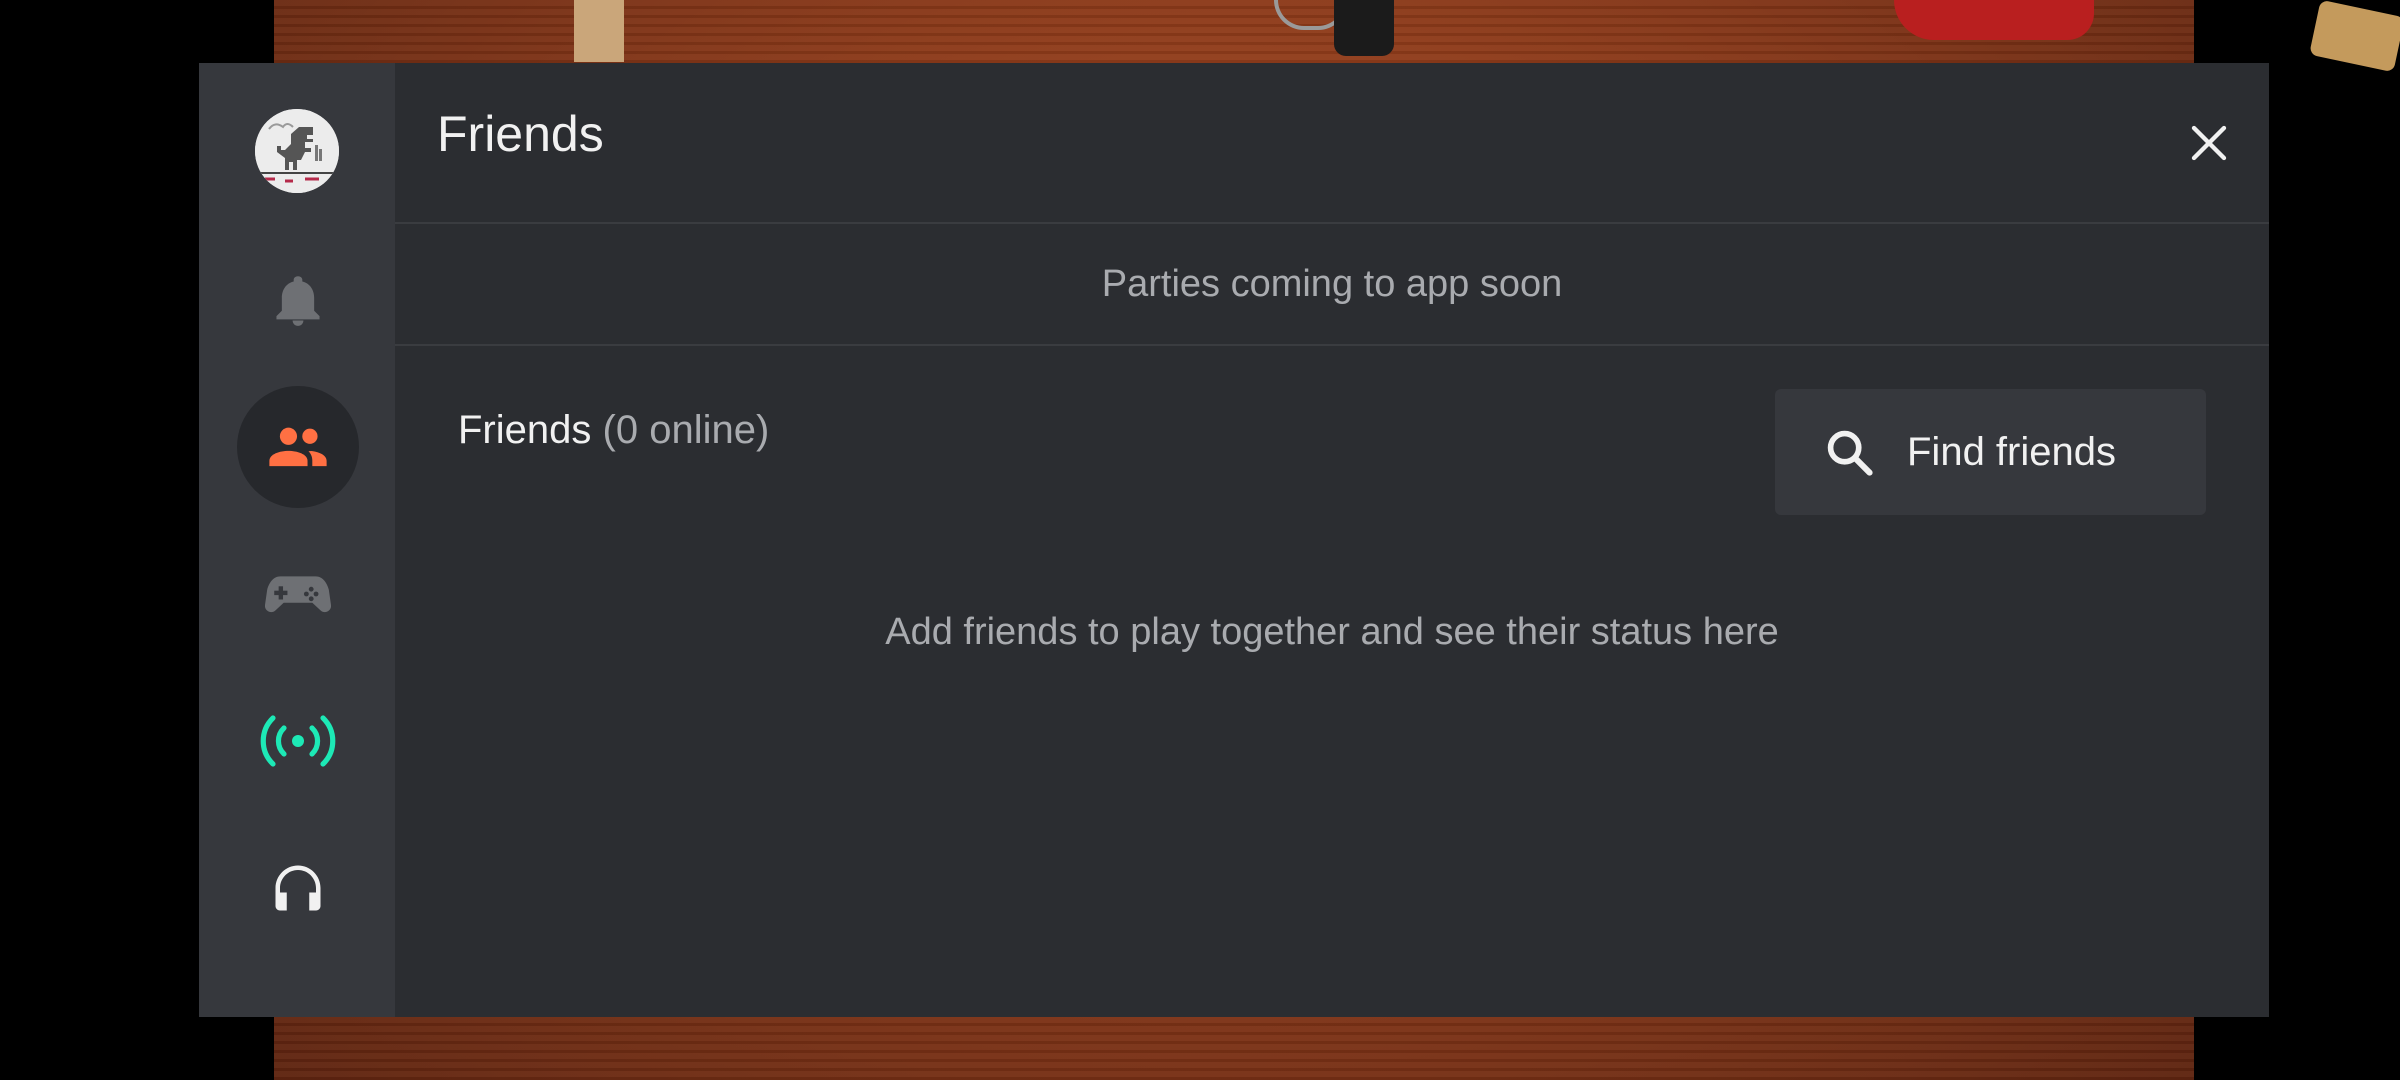 This screenshot has width=2400, height=1080. Describe the element at coordinates (2354, 36) in the screenshot. I see `wood-block` at that location.